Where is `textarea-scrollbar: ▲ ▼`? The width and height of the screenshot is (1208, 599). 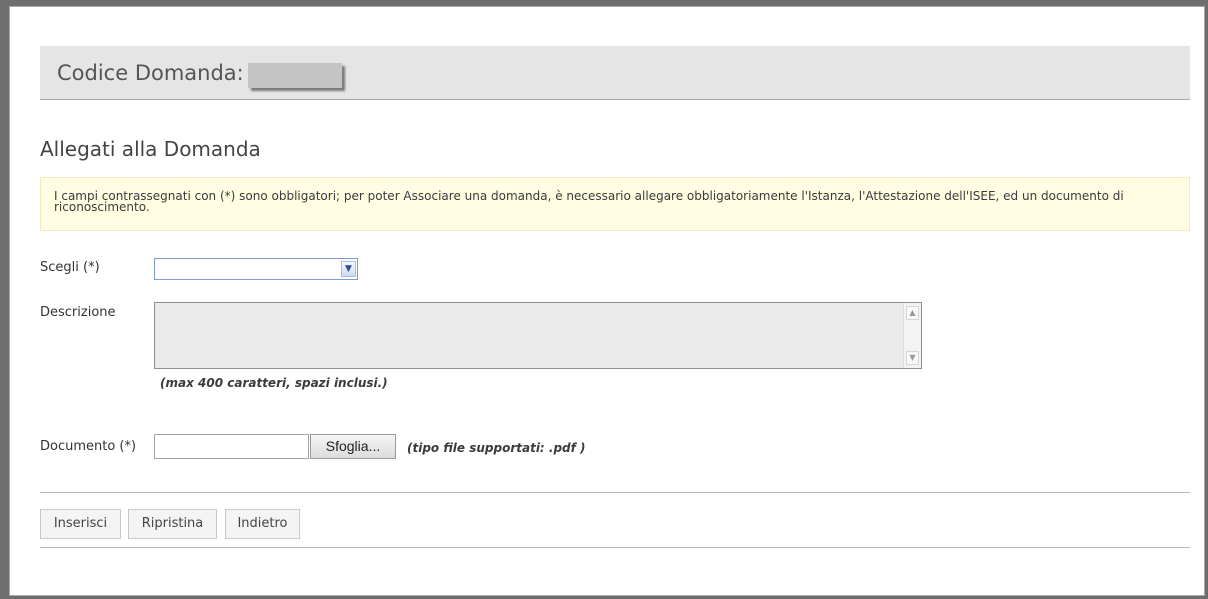
textarea-scrollbar: ▲ ▼ is located at coordinates (912, 335).